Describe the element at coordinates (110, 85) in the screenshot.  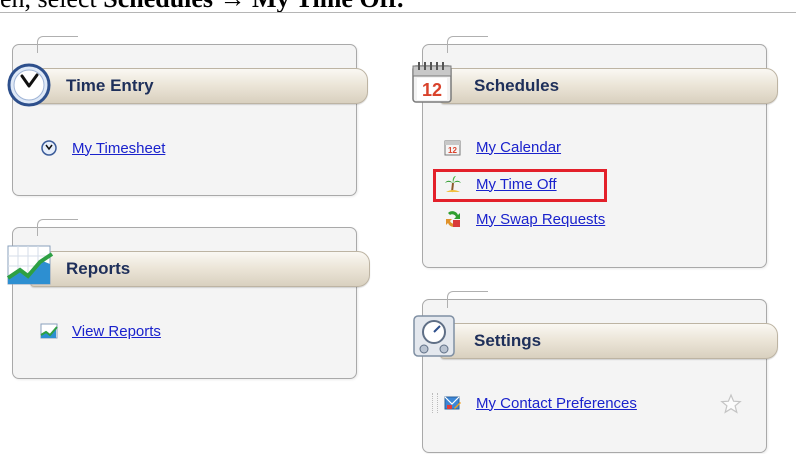
I see `time-entry-title: Time Entry` at that location.